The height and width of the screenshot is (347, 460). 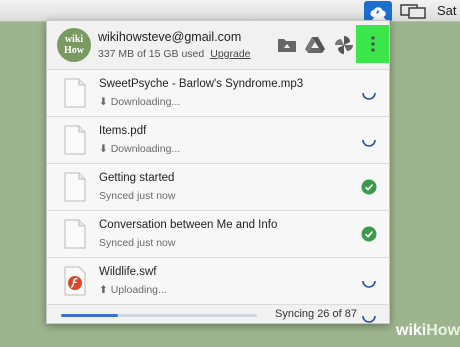 I want to click on drive-icon, so click(x=315, y=45).